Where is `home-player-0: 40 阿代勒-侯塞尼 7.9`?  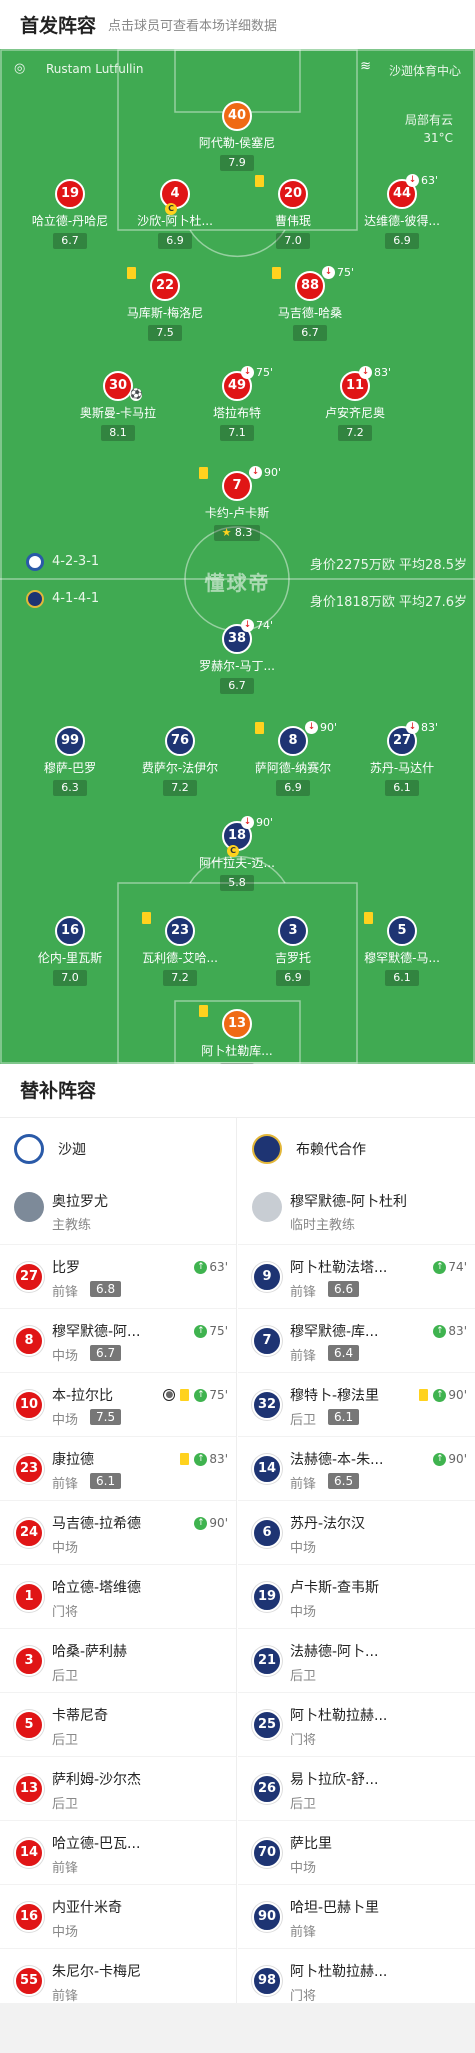
home-player-0: 40 阿代勒-侯塞尼 7.9 is located at coordinates (237, 136).